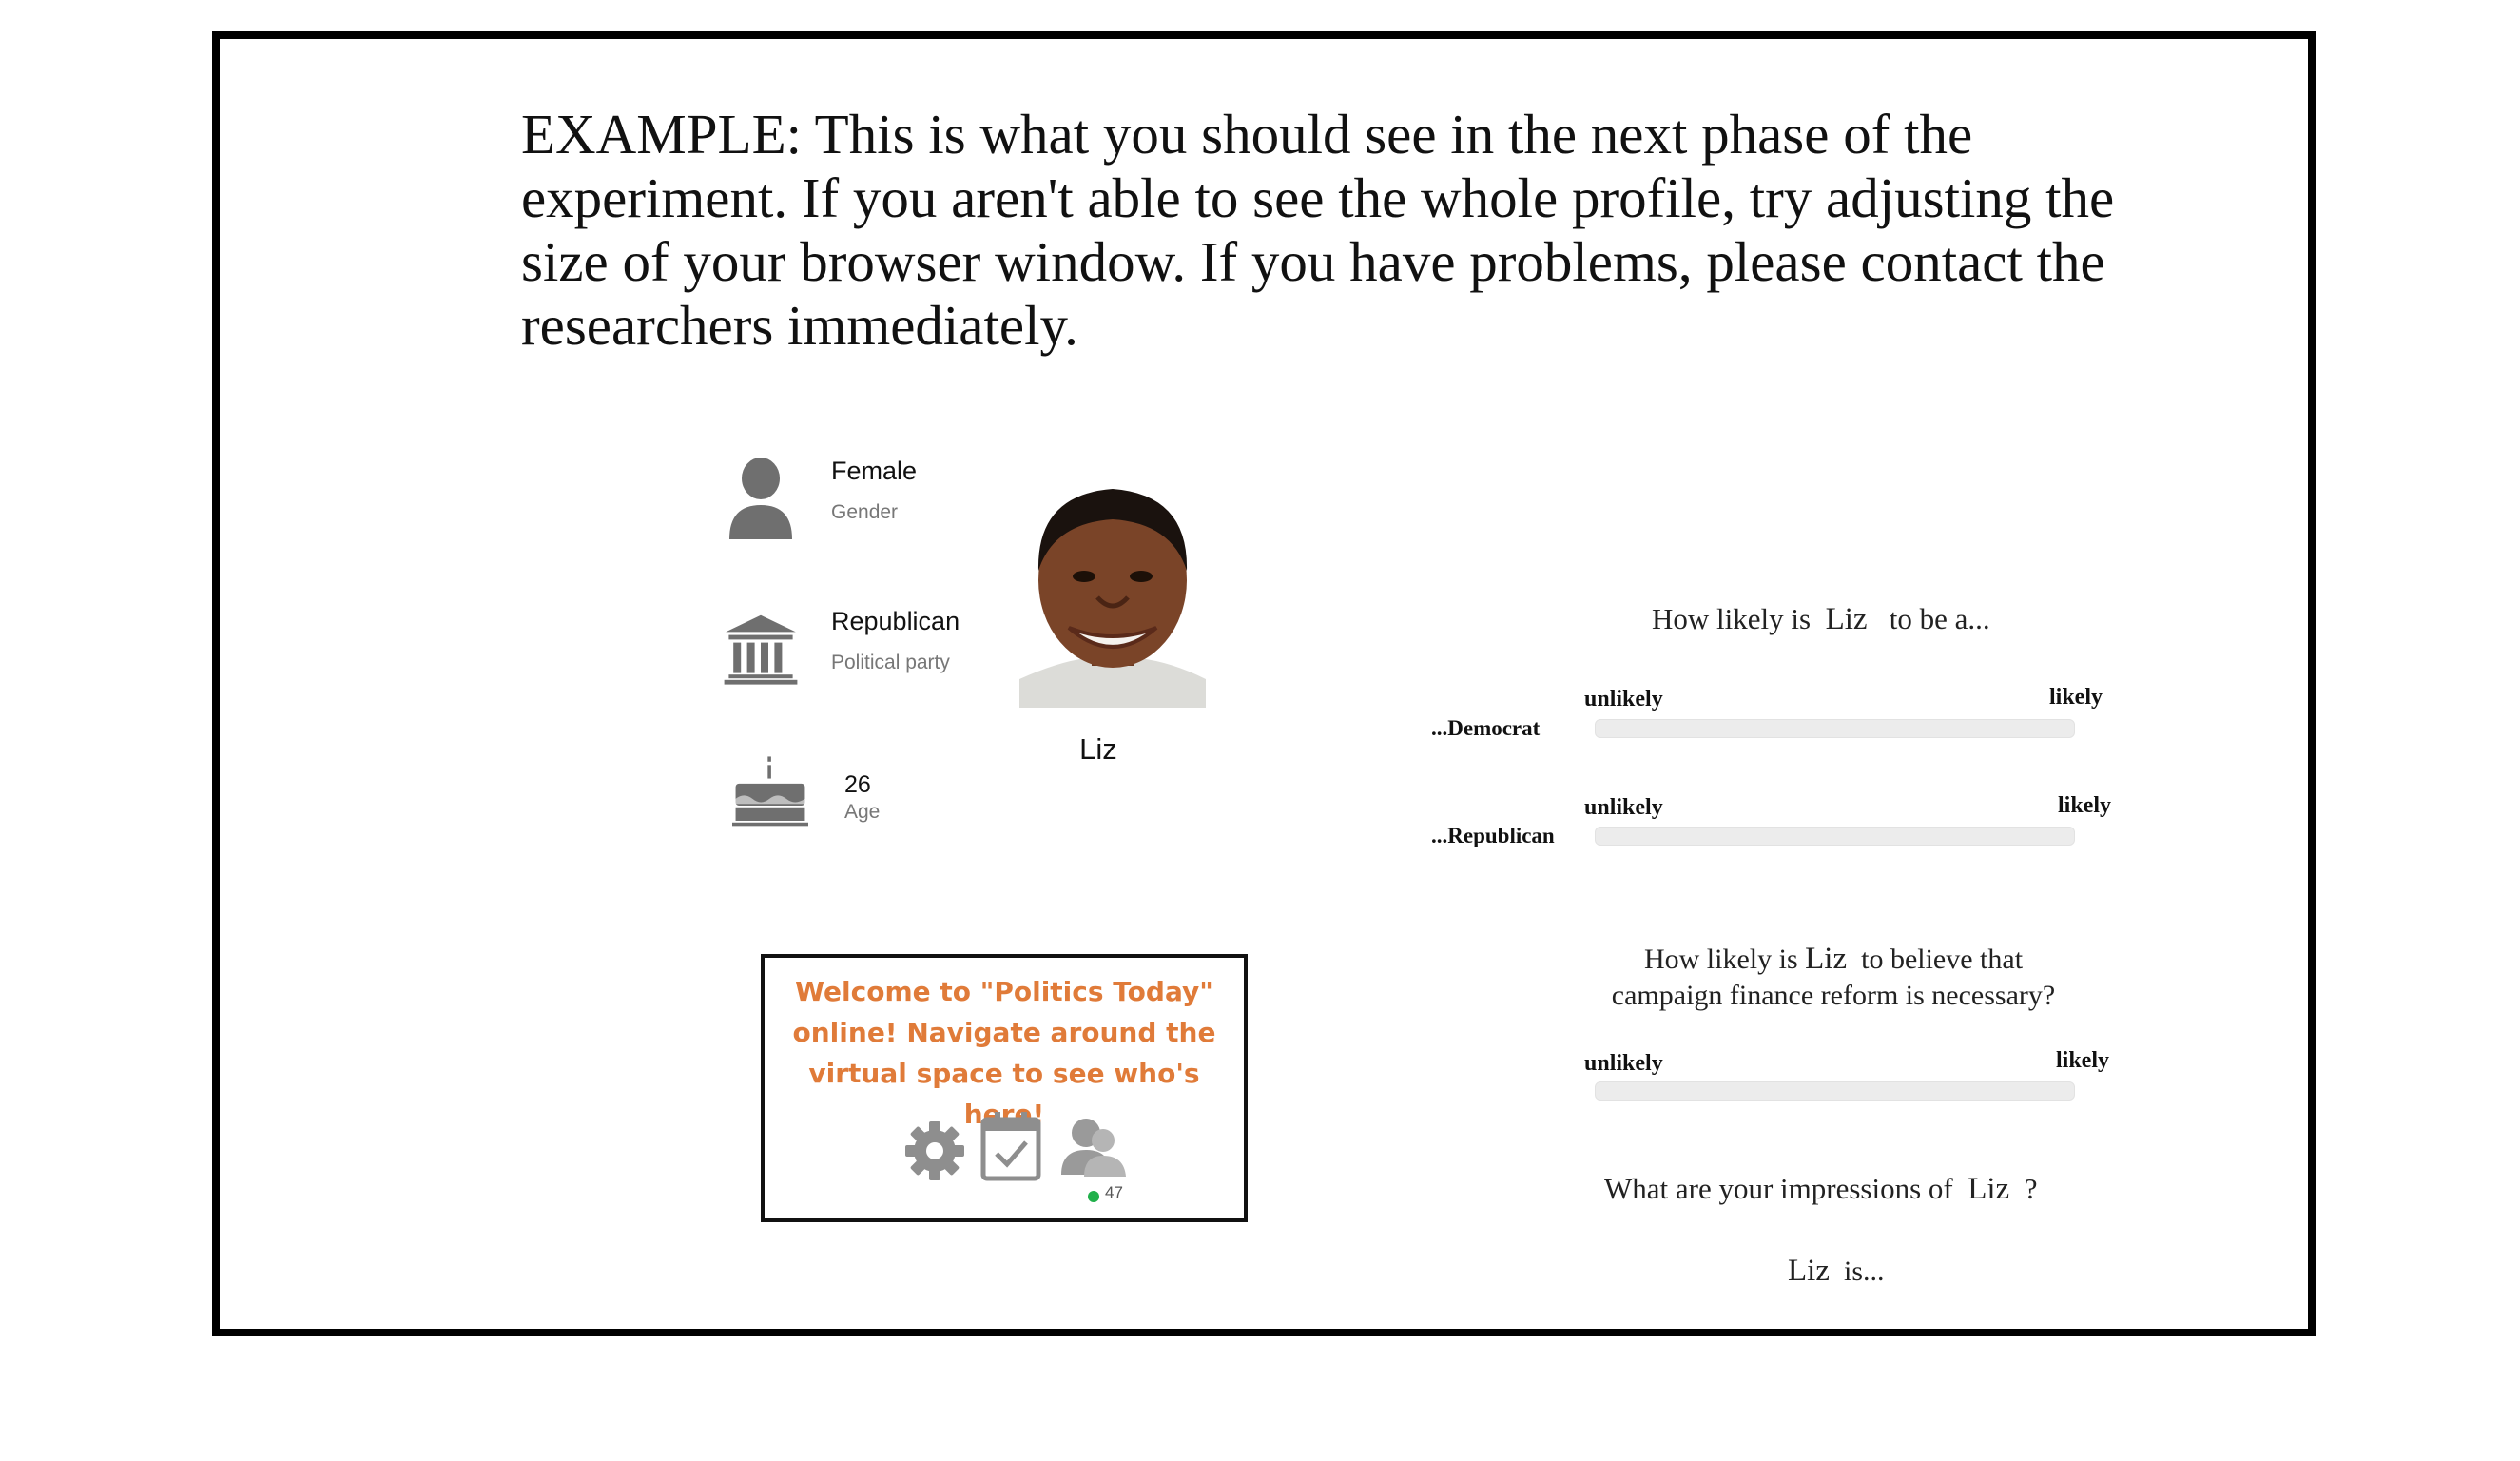  I want to click on users-icon, so click(1093, 1150).